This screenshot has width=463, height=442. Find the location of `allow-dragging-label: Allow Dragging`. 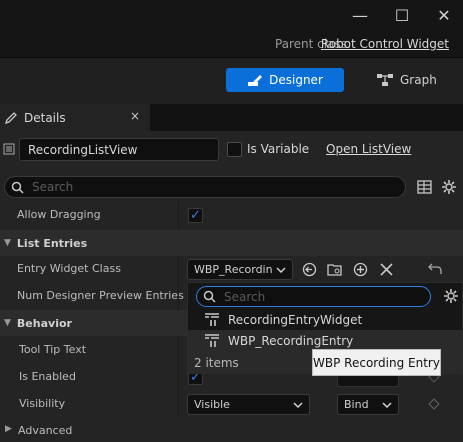

allow-dragging-label: Allow Dragging is located at coordinates (59, 214).